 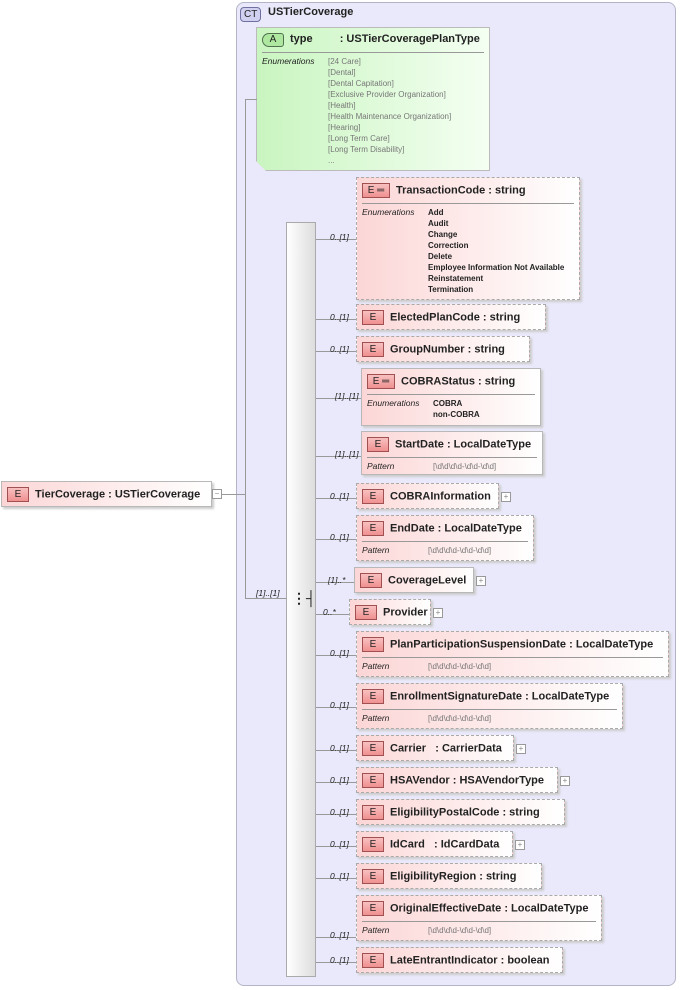 I want to click on root-element-tiercoverage: E TierCoverage : USTierCoverage, so click(x=106, y=494).